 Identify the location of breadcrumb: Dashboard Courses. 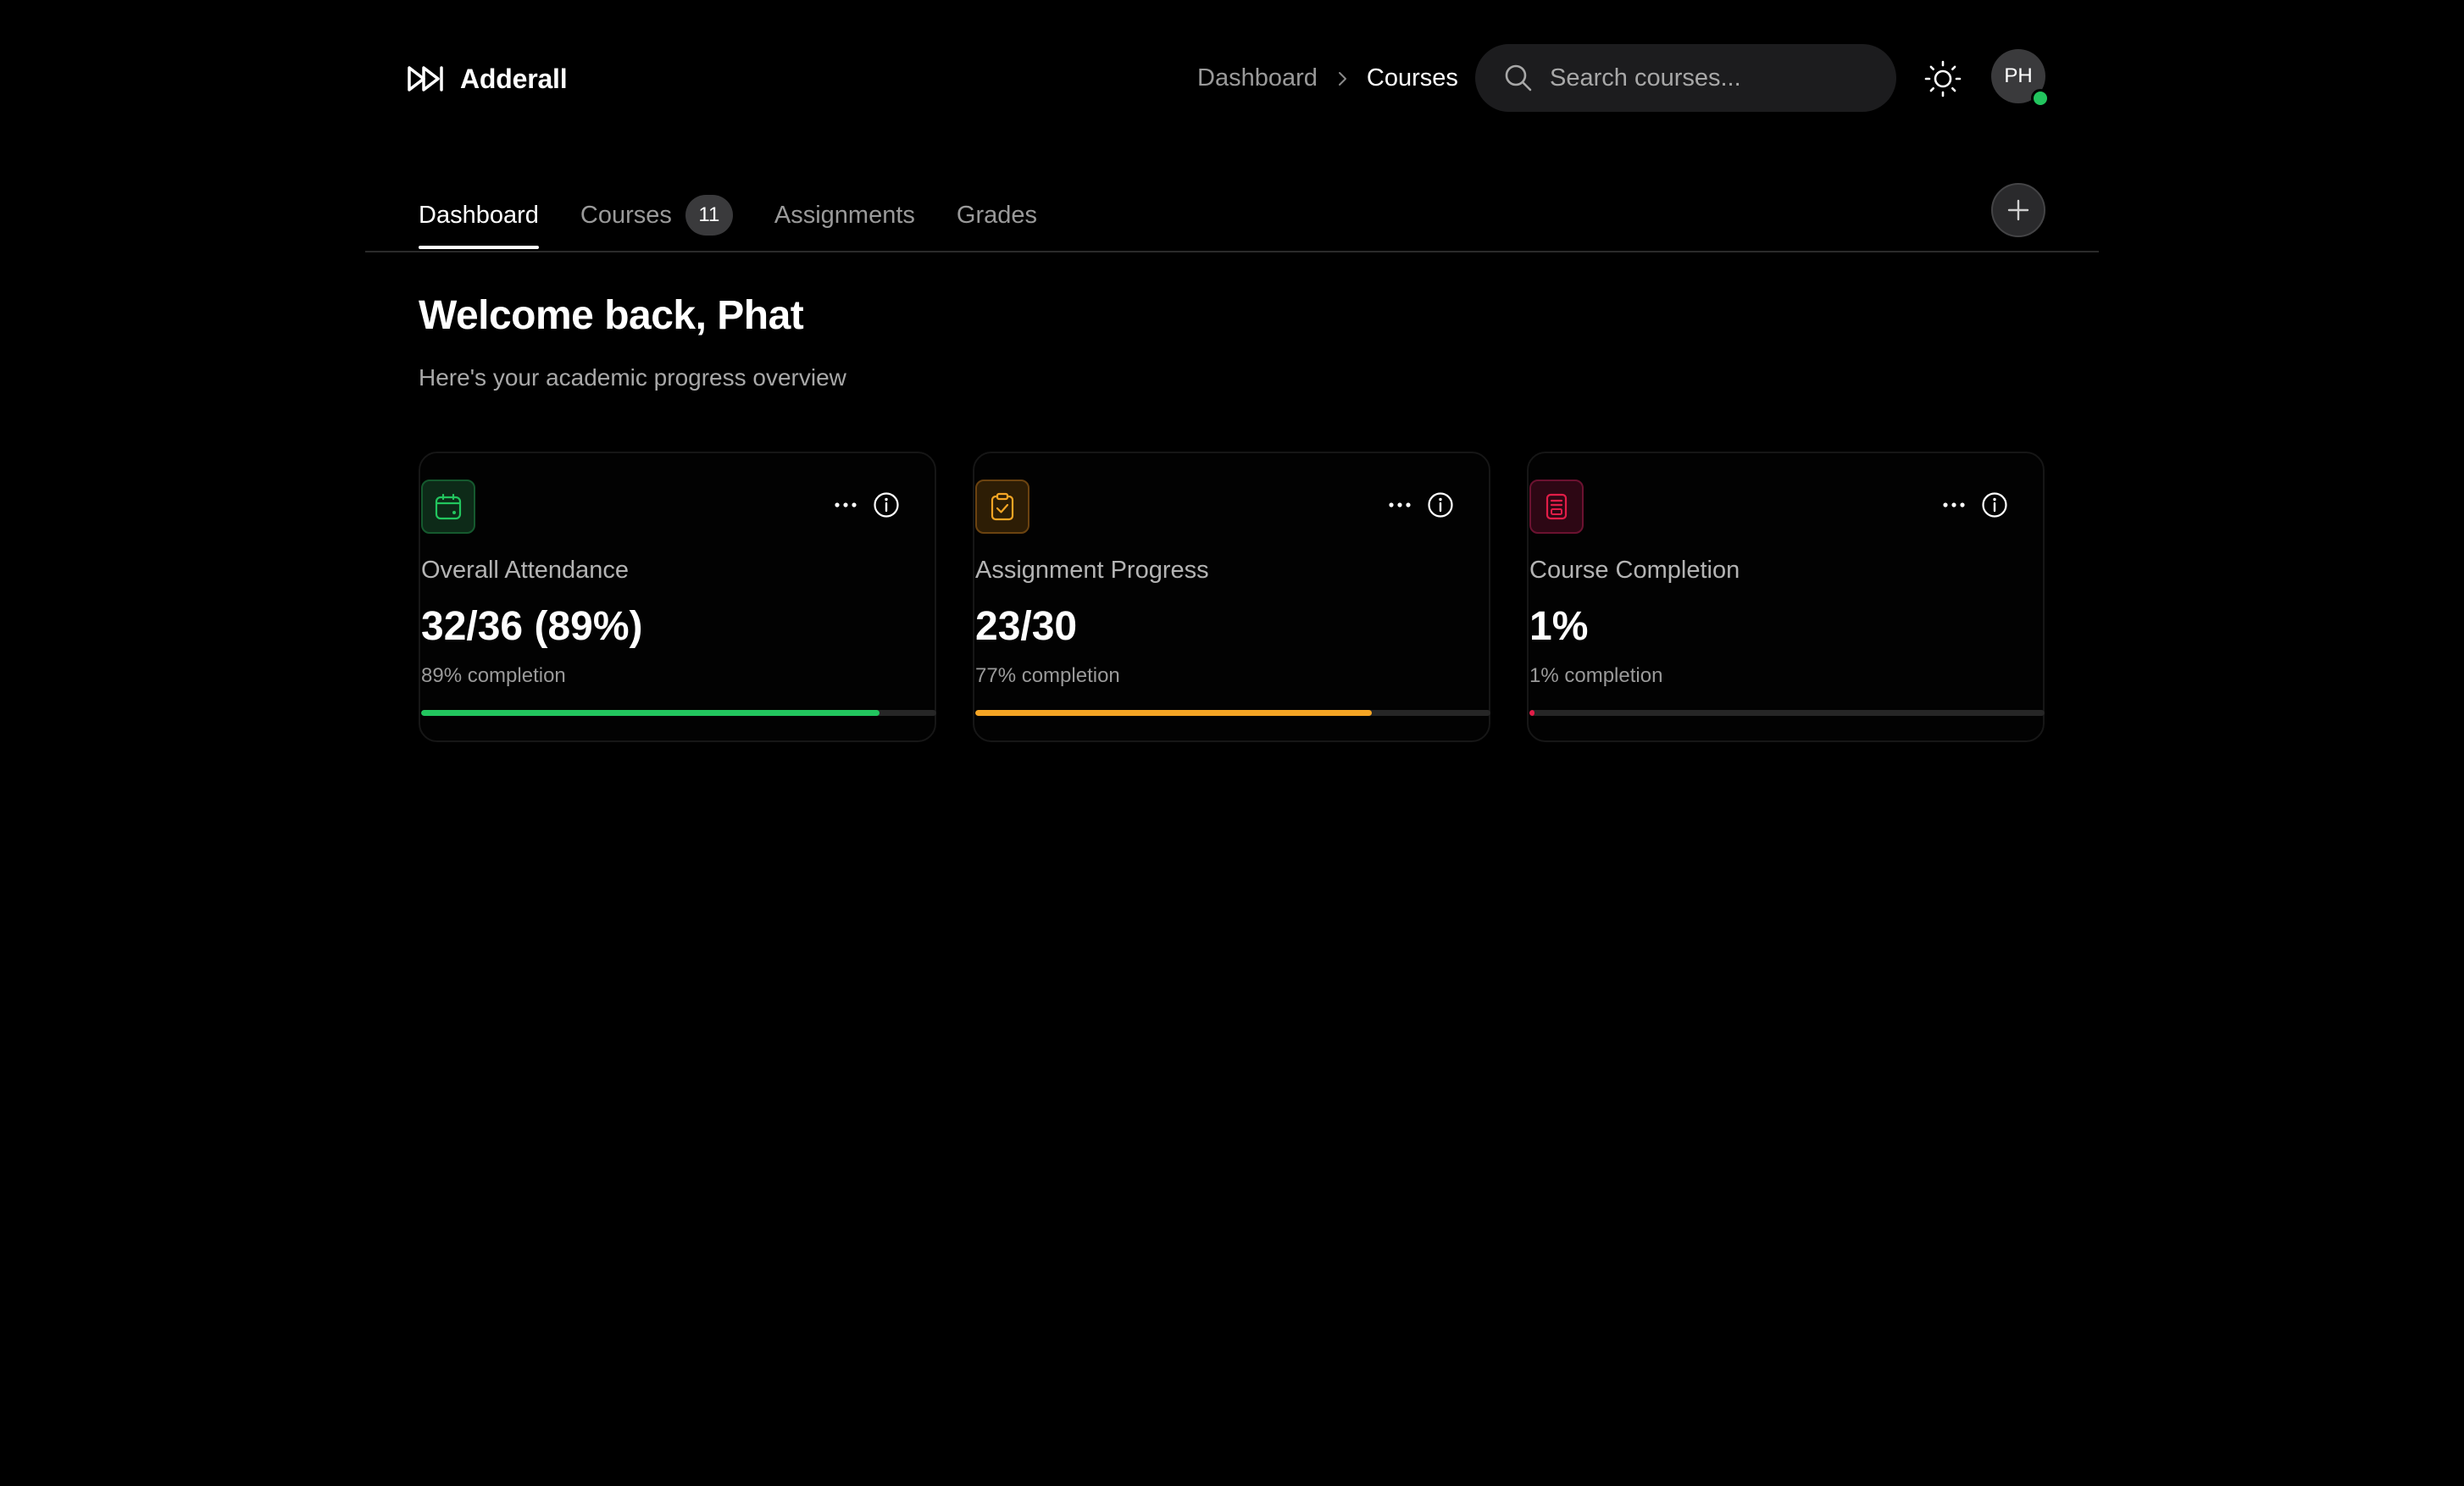
(1328, 78).